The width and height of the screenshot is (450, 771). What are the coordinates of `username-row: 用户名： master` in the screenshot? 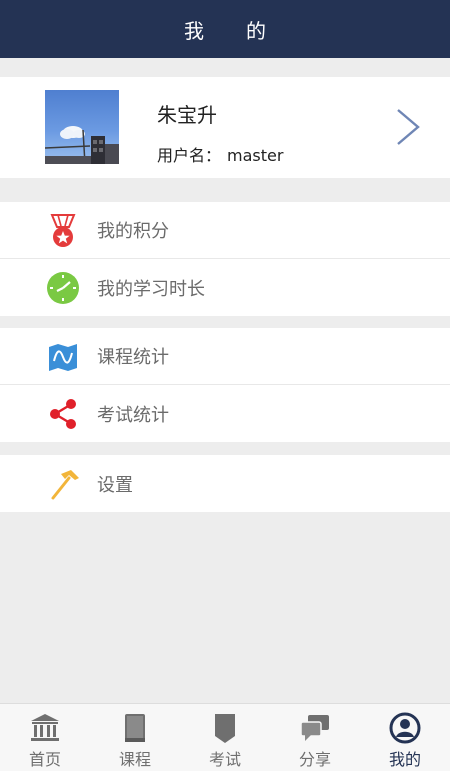 It's located at (220, 154).